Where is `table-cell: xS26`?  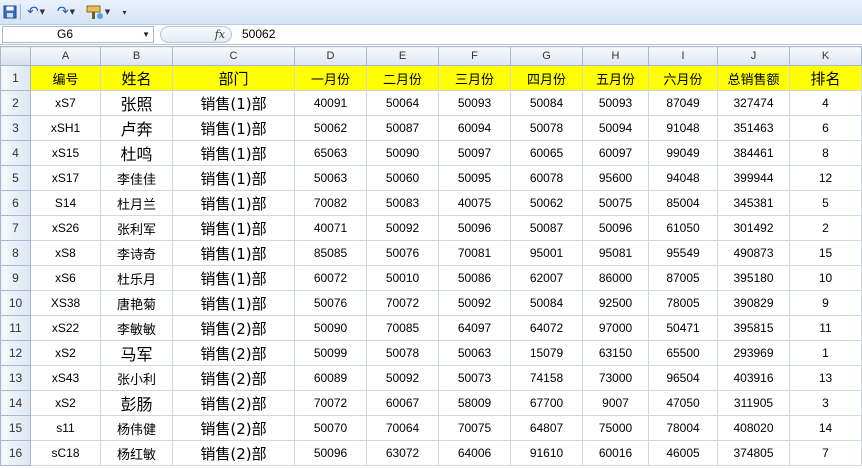
table-cell: xS26 is located at coordinates (65, 228).